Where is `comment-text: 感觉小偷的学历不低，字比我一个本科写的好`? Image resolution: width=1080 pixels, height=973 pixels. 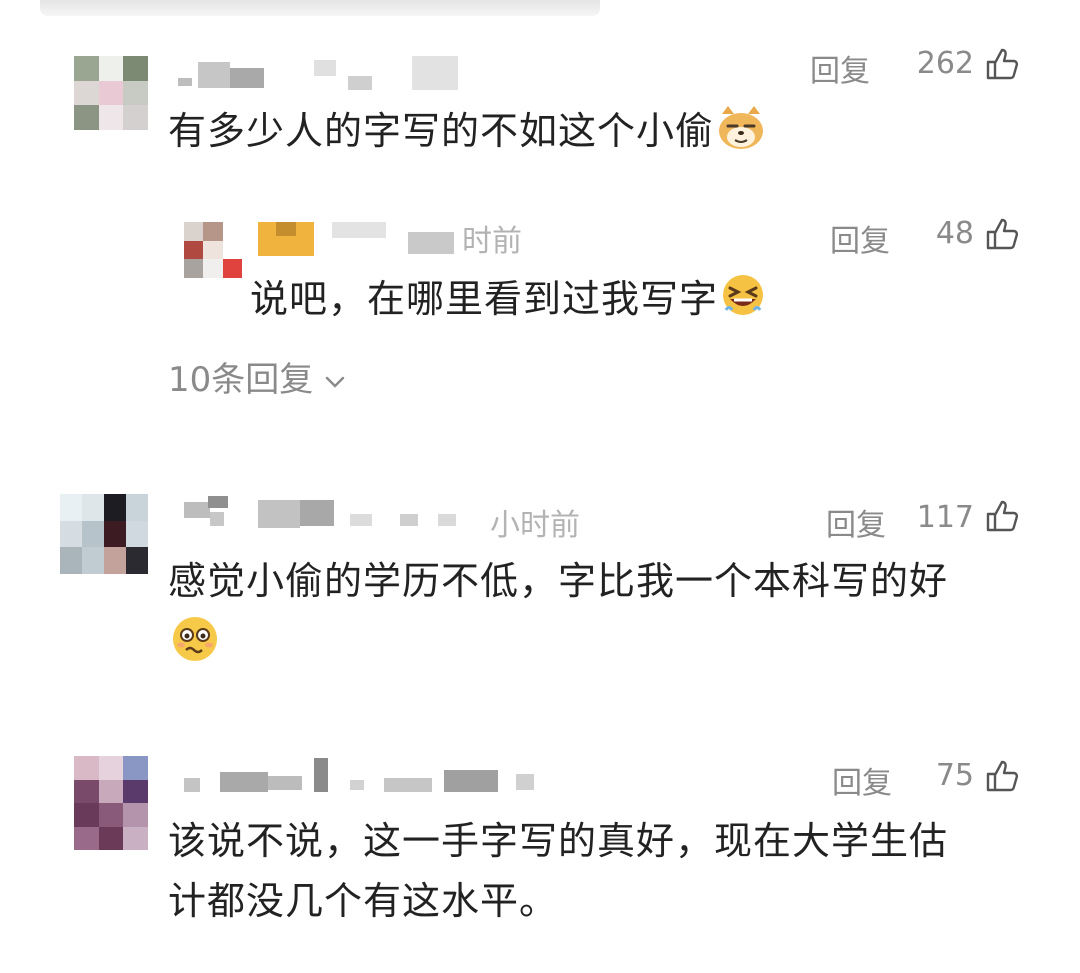 comment-text: 感觉小偷的学历不低，字比我一个本科写的好 is located at coordinates (558, 581).